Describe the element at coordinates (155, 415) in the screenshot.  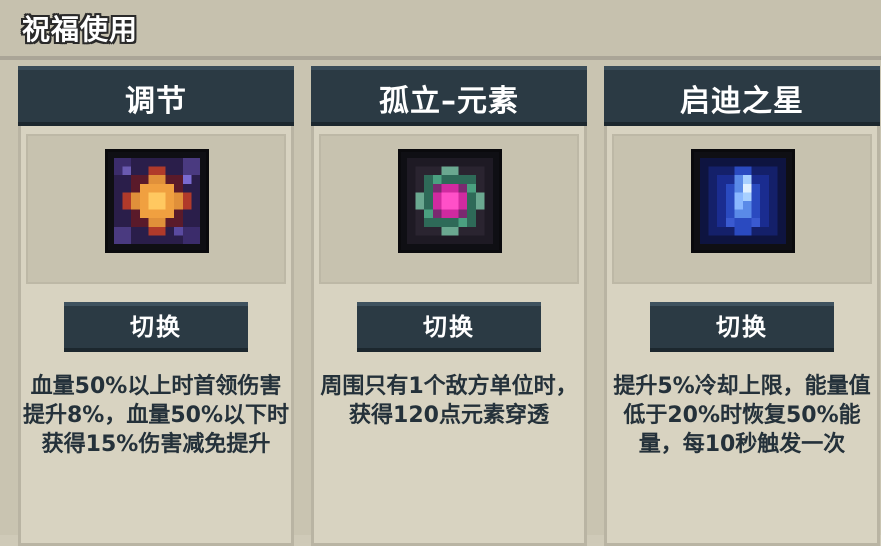
I see `blessing-description: 血量50%以上时首领伤害提升8%，血量50%以下时获得15%伤害减免提升` at that location.